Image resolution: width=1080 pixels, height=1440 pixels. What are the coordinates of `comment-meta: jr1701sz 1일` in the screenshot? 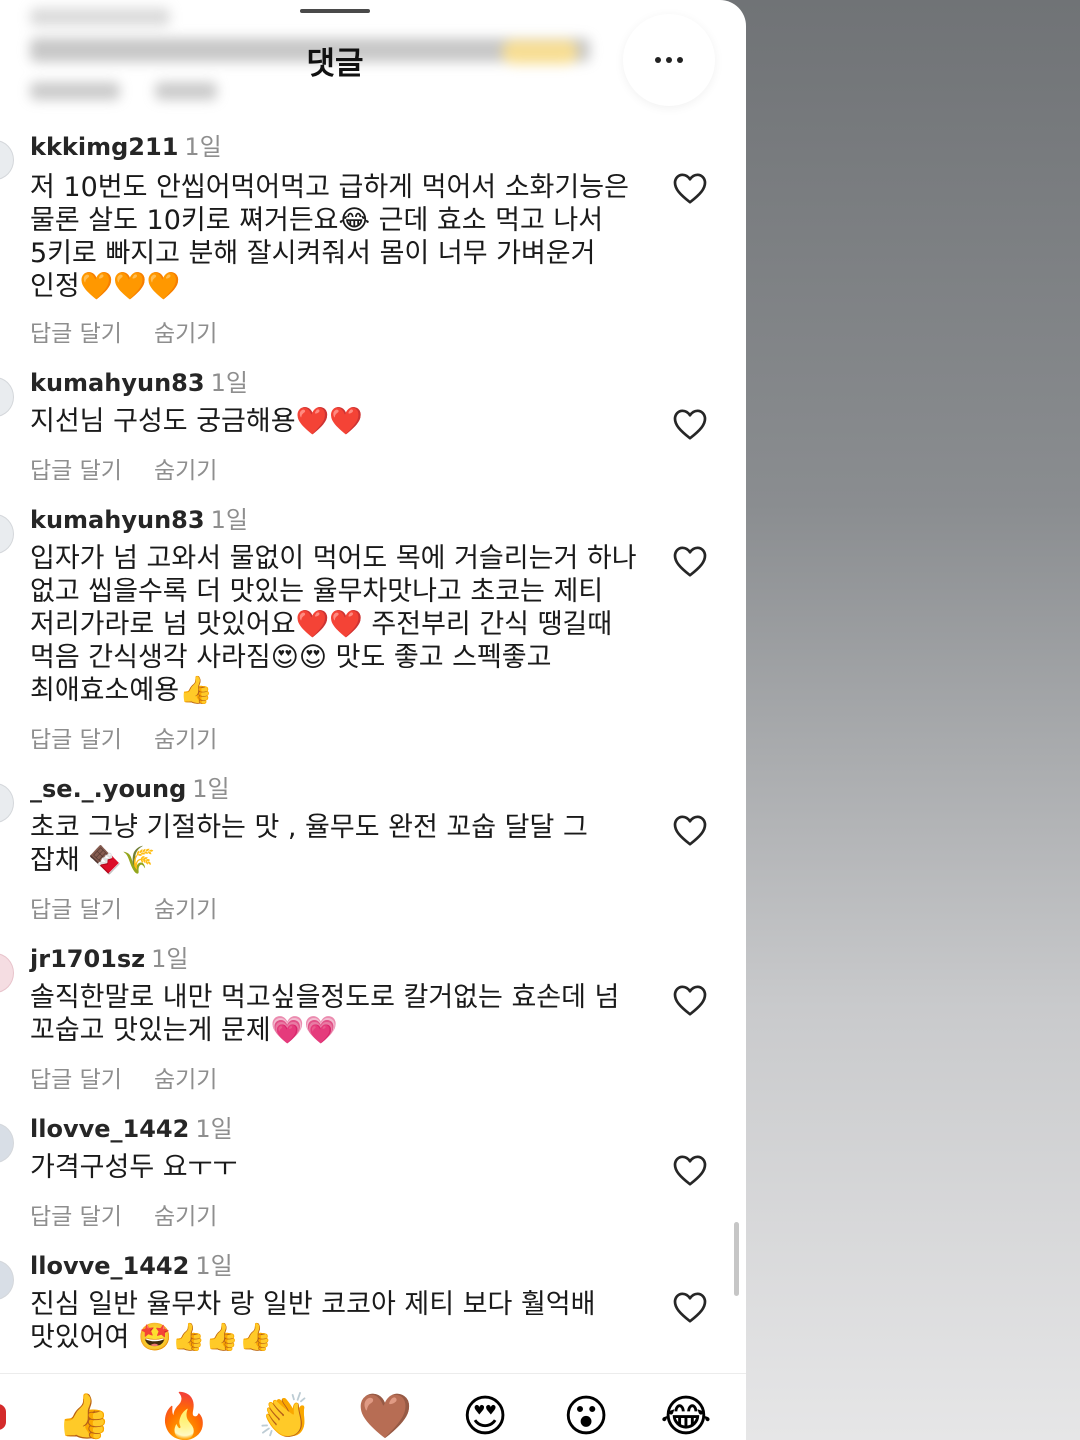 It's located at (109, 959).